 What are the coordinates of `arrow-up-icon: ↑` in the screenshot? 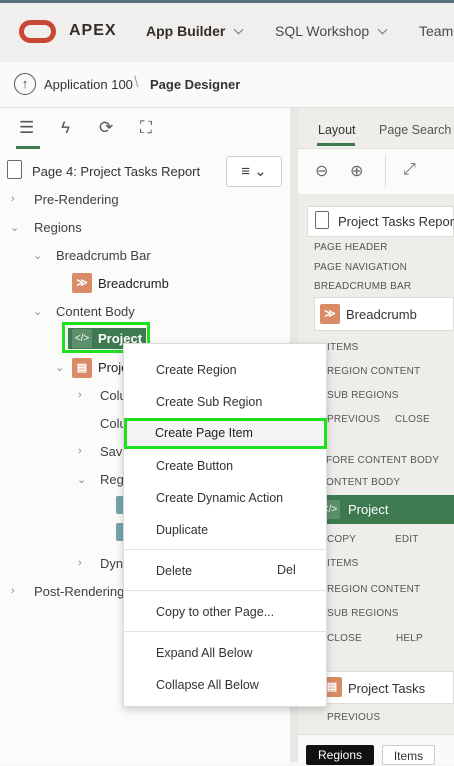 It's located at (25, 84).